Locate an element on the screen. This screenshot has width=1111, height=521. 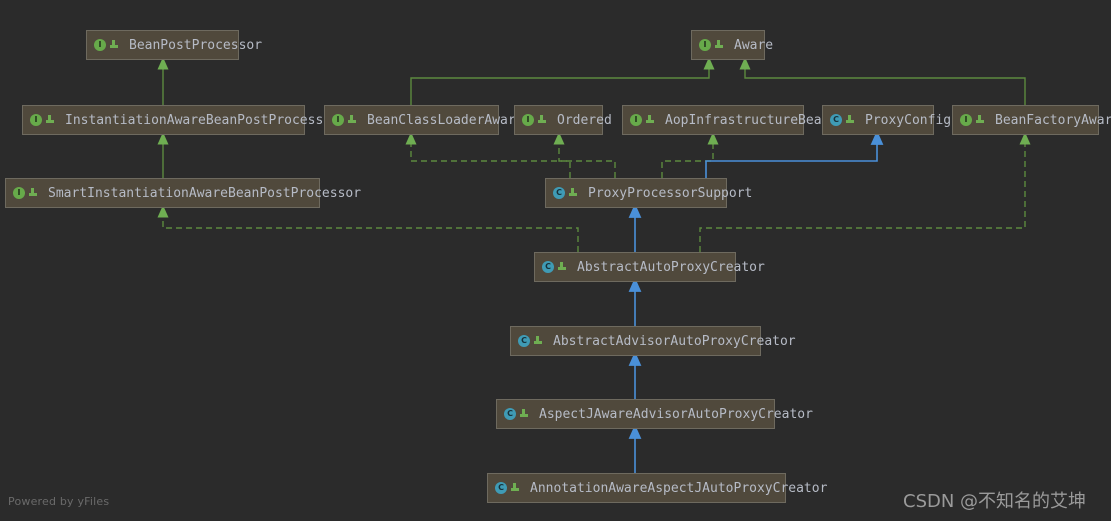
uml-node-instantiationawarebeanpostprocessor: I InstantiationAwareBeanPostProcessor is located at coordinates (180, 120).